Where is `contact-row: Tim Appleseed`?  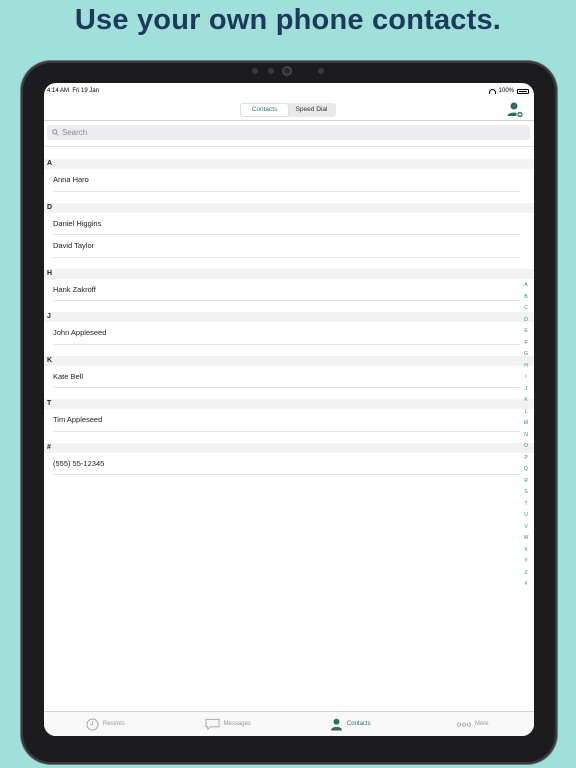
contact-row: Tim Appleseed is located at coordinates (289, 420).